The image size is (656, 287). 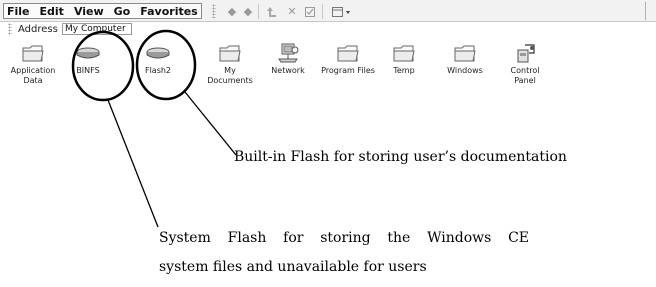 I want to click on address-bar: Address My Computer, so click(x=328, y=29).